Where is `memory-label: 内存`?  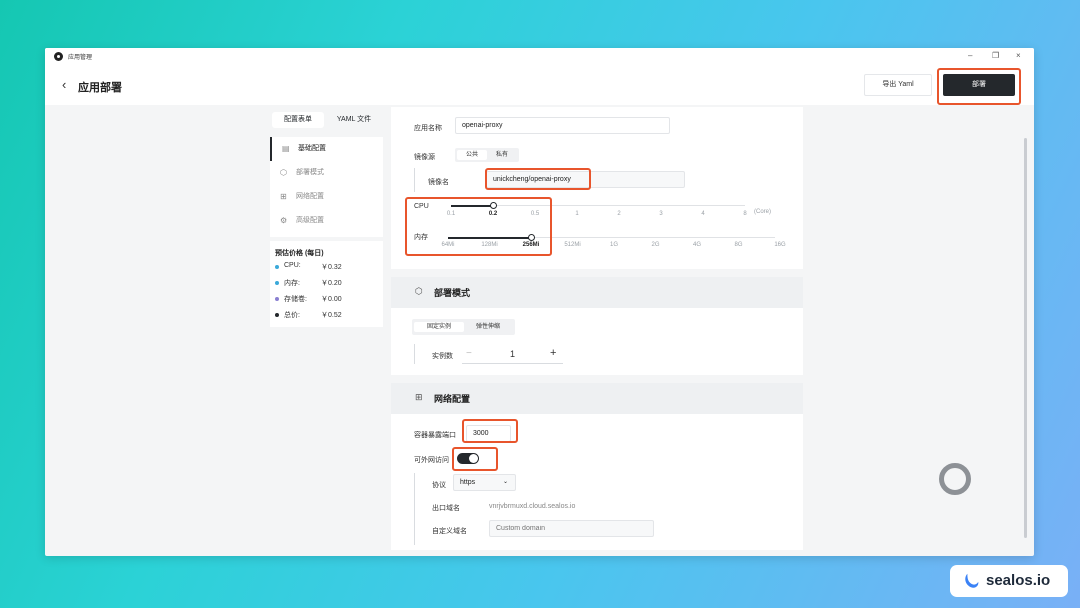 memory-label: 内存 is located at coordinates (421, 237).